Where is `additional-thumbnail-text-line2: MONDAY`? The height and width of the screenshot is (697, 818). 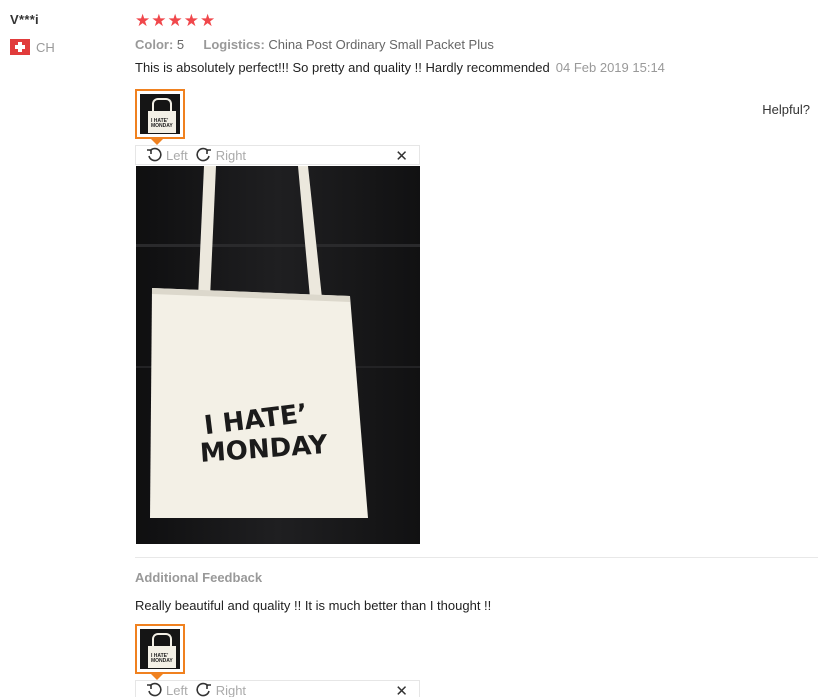 additional-thumbnail-text-line2: MONDAY is located at coordinates (162, 661).